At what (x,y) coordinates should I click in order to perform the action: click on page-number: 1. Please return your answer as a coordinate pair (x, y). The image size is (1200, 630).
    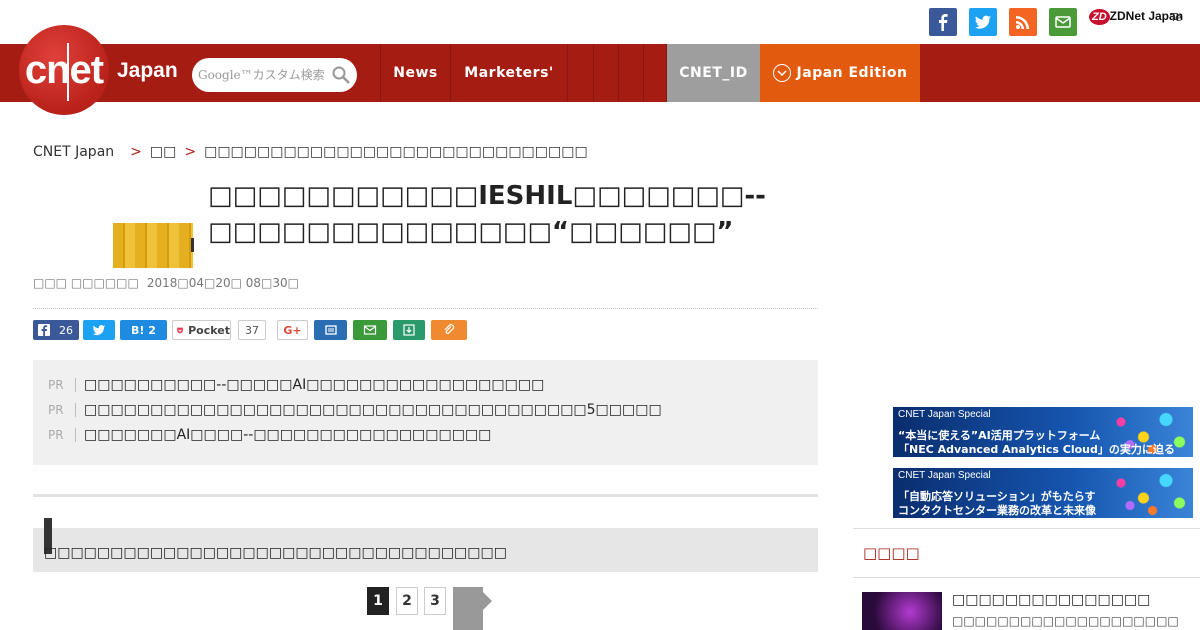
    Looking at the image, I should click on (378, 601).